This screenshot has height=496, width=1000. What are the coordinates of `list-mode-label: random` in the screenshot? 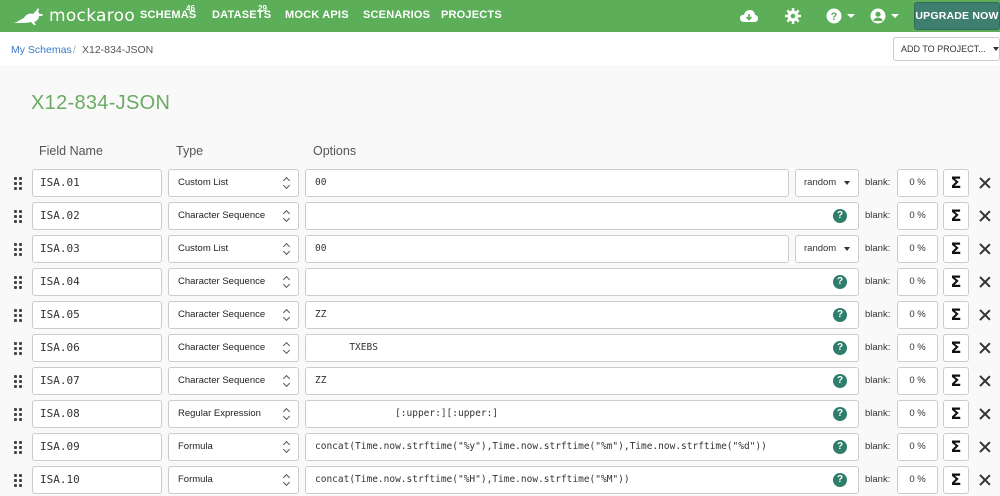 It's located at (820, 182).